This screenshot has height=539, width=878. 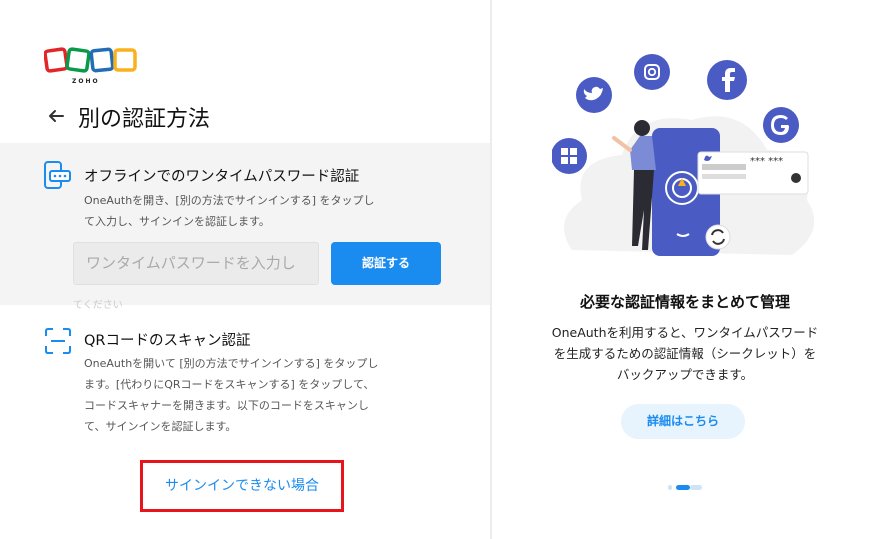 What do you see at coordinates (231, 363) in the screenshot?
I see `qr-scan-desc-line: OneAuthを開いて [別の方法でサインインする] をタップし` at bounding box center [231, 363].